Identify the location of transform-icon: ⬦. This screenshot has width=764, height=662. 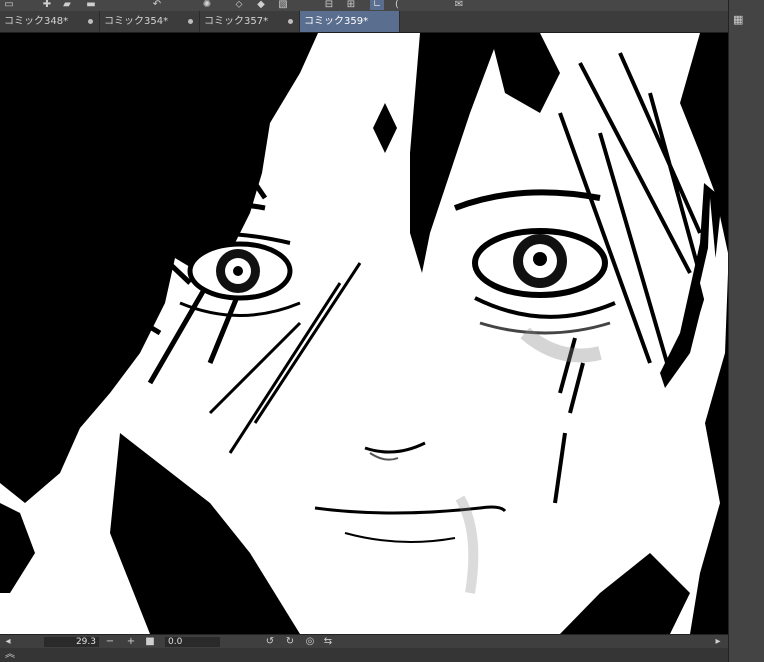
(239, 5).